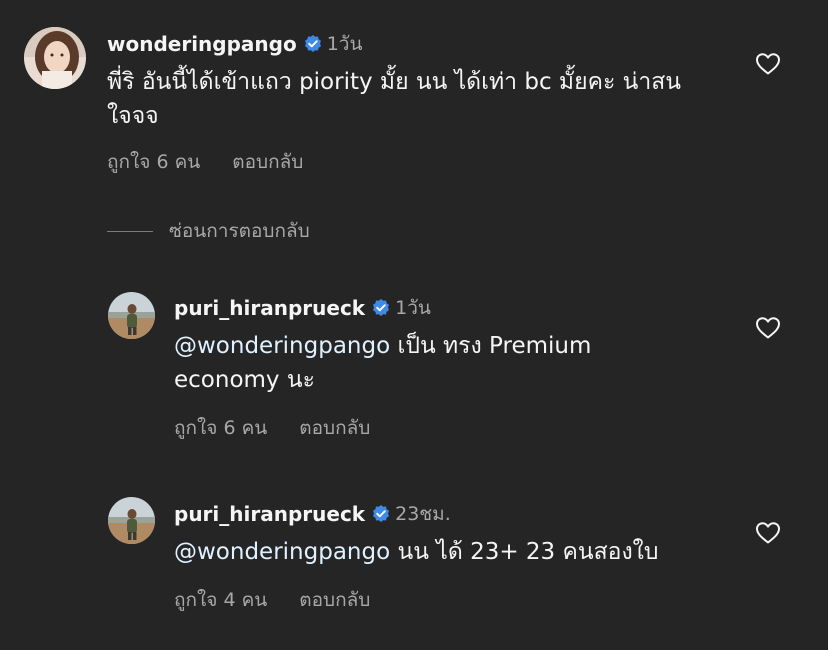  Describe the element at coordinates (220, 600) in the screenshot. I see `likes-count: ถูกใจ 4 คน` at that location.